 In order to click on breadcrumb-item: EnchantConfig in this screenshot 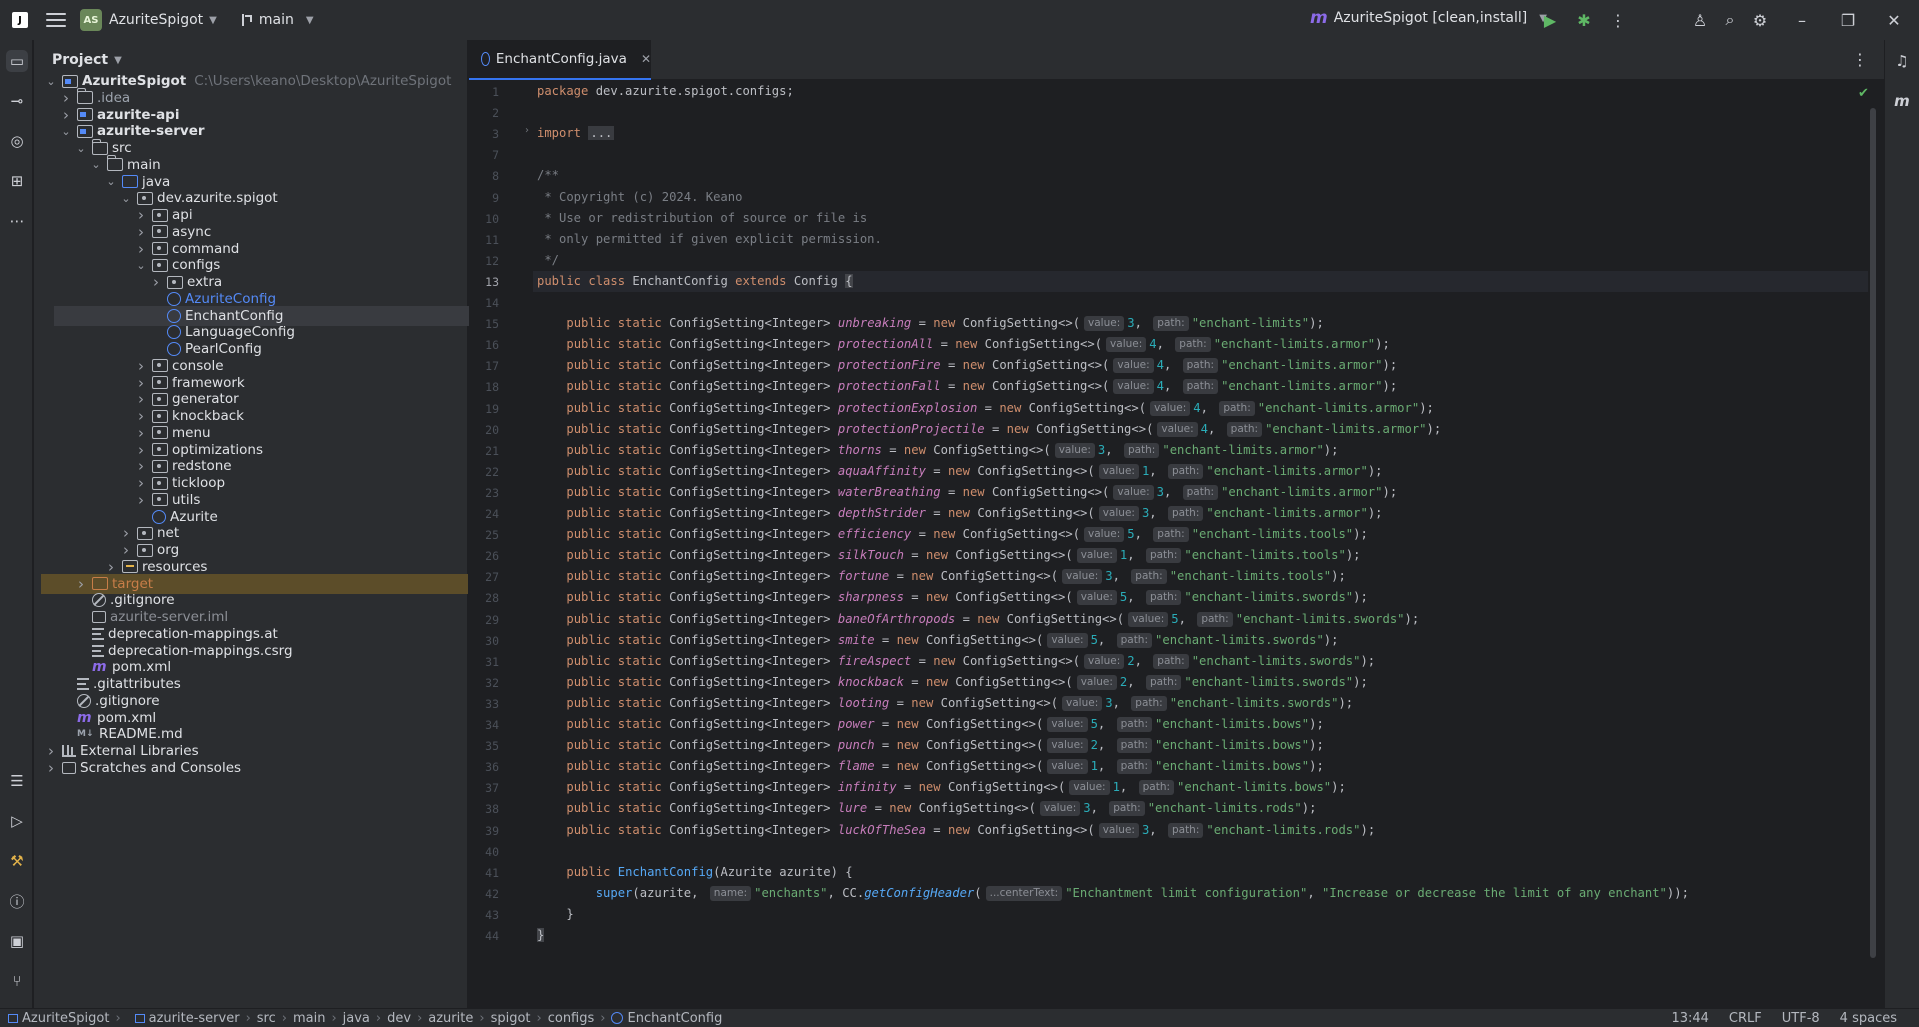, I will do `click(674, 1018)`.